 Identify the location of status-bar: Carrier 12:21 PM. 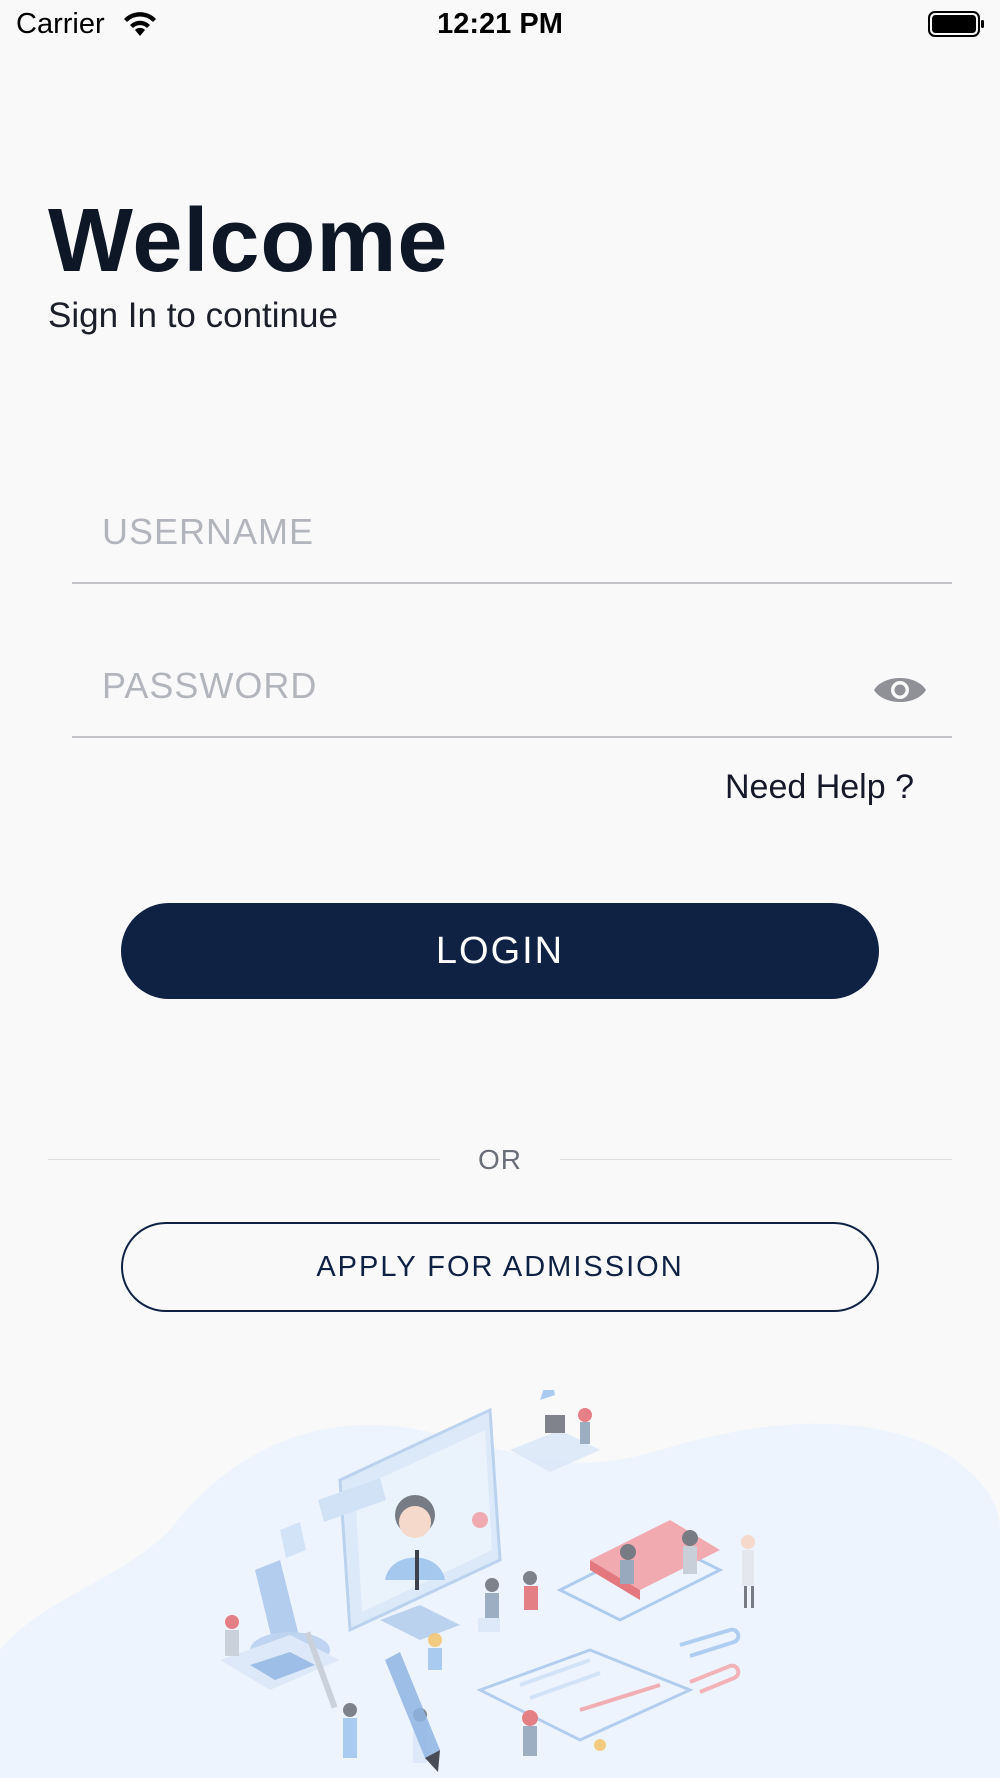
(500, 26).